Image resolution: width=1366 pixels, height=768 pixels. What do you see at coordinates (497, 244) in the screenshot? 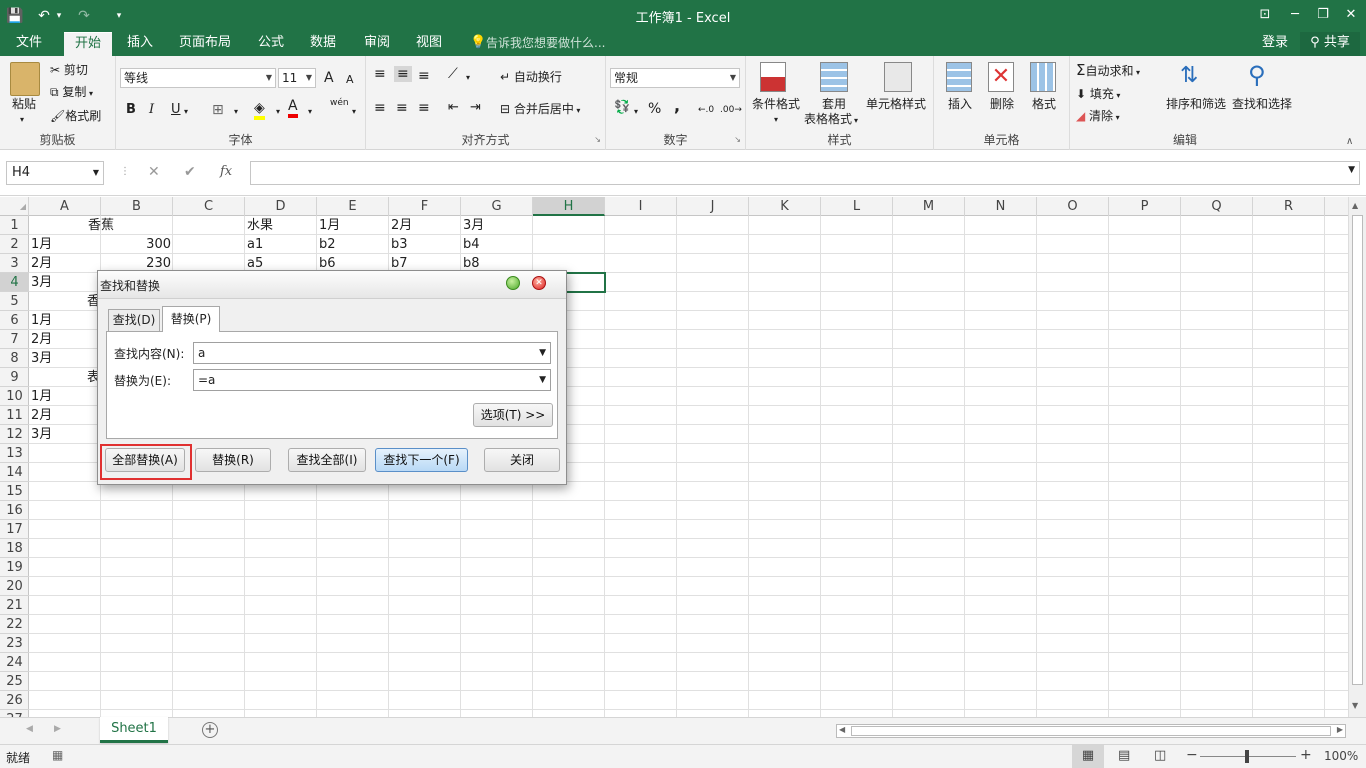
I see `cell-g2: b4` at bounding box center [497, 244].